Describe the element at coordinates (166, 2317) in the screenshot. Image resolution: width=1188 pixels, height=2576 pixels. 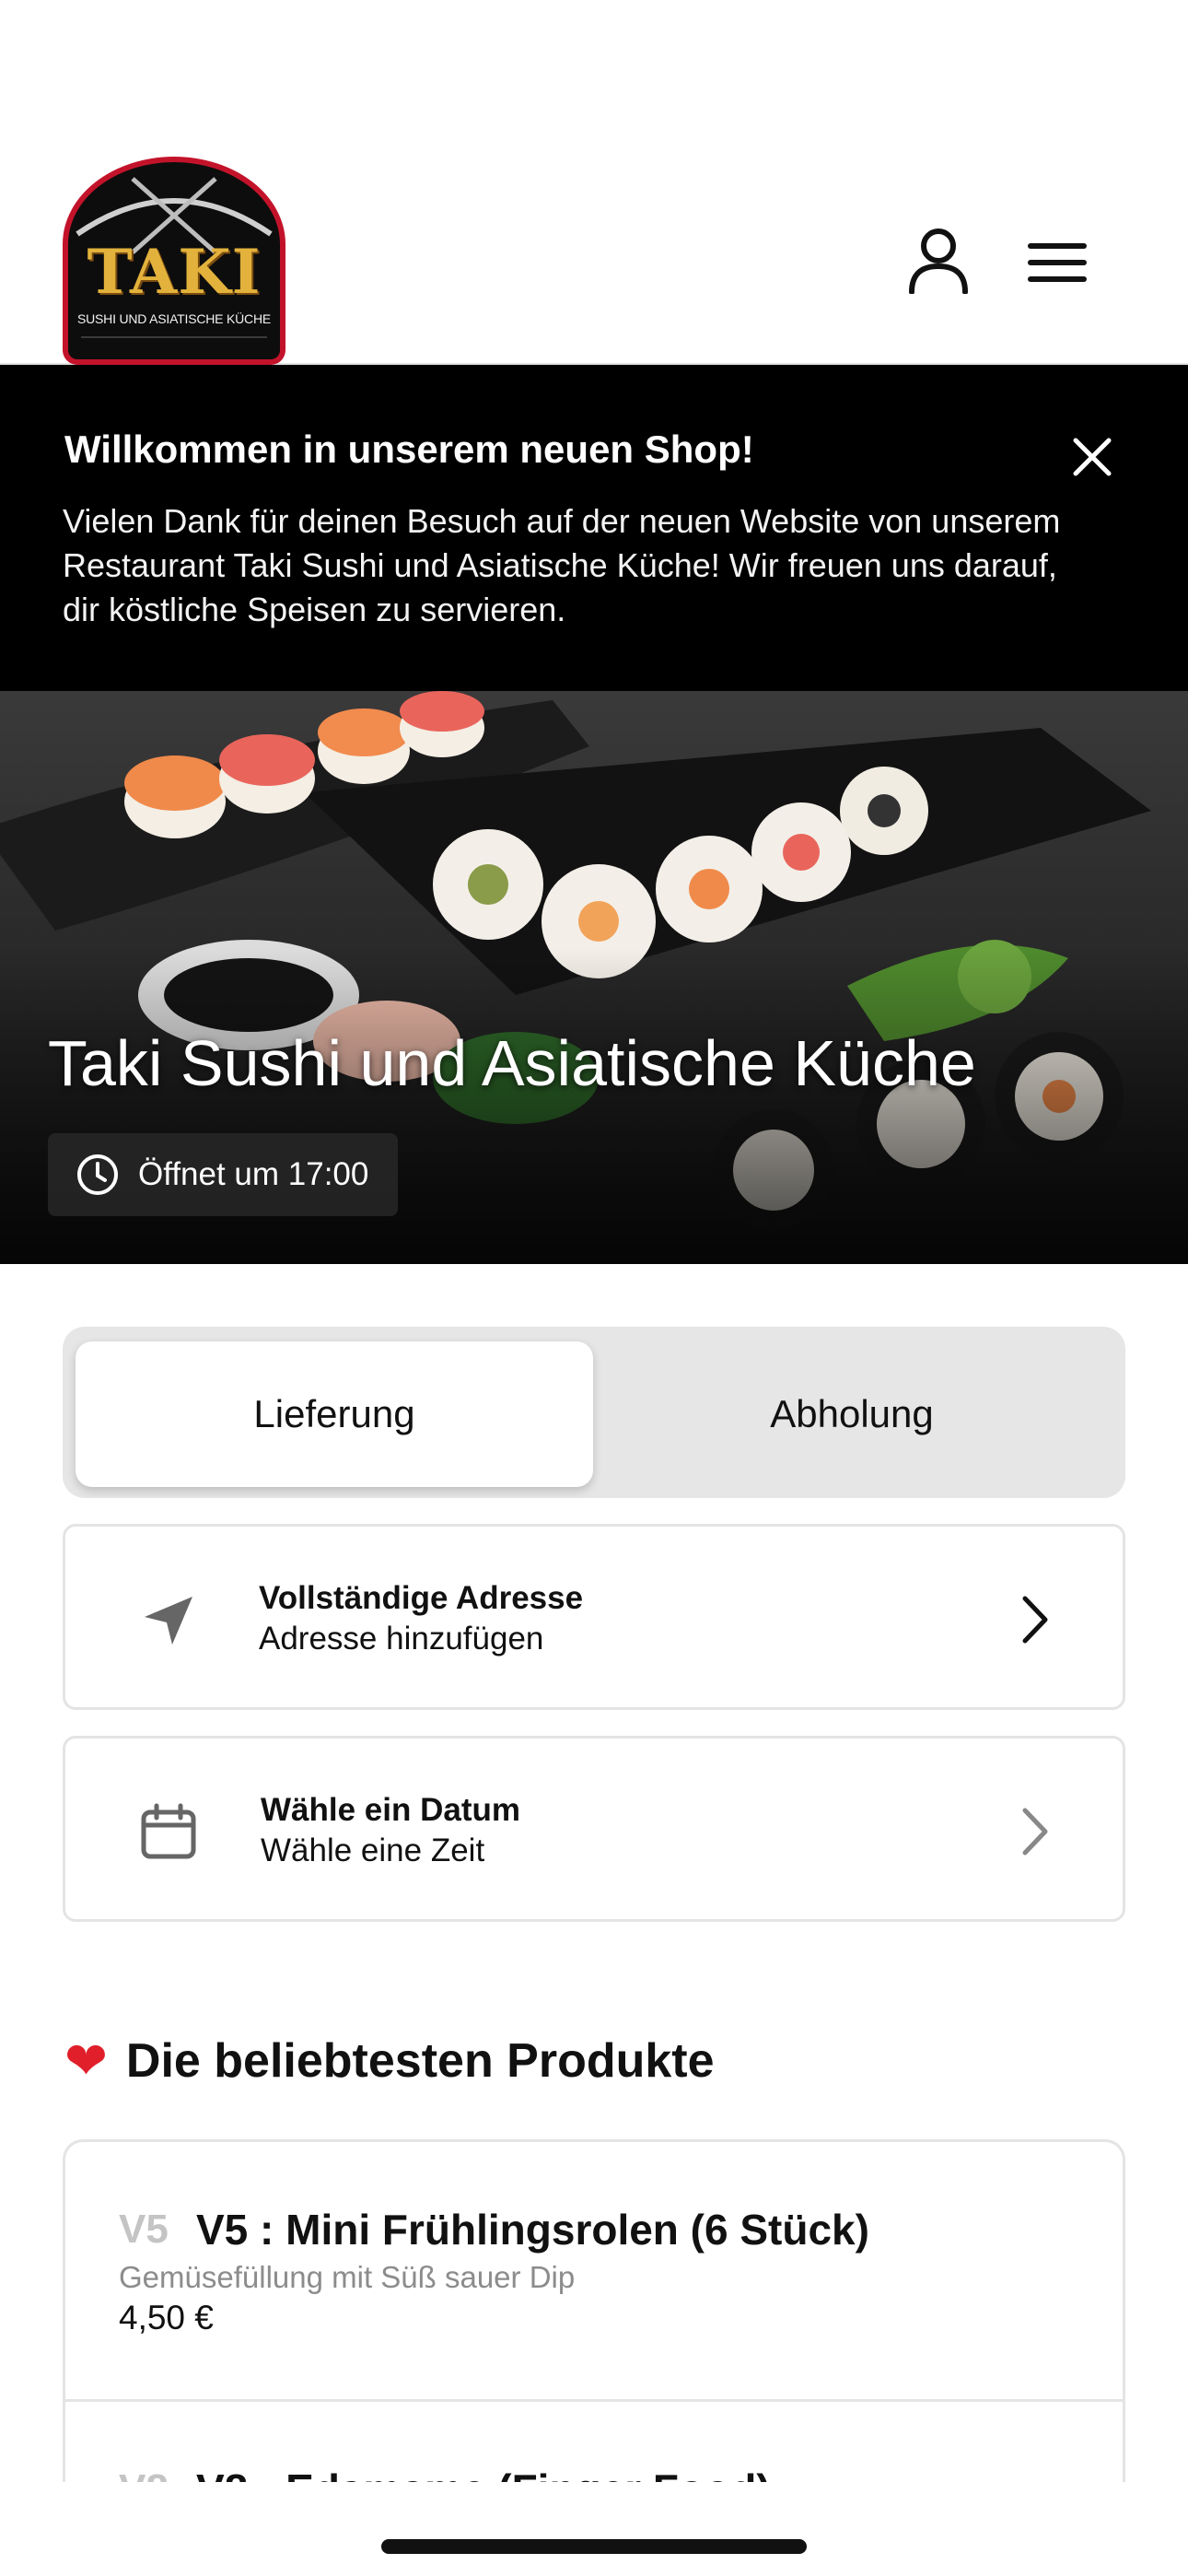
I see `product-price: 4,50 €` at that location.